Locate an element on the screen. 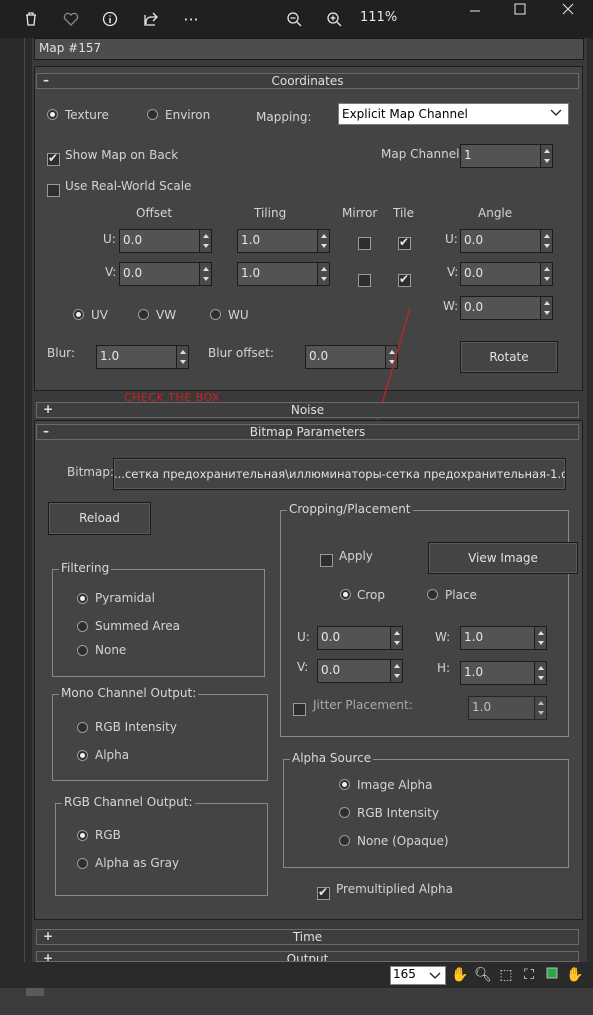 The image size is (593, 1015). crop-w-spinner: 1.0 is located at coordinates (503, 638).